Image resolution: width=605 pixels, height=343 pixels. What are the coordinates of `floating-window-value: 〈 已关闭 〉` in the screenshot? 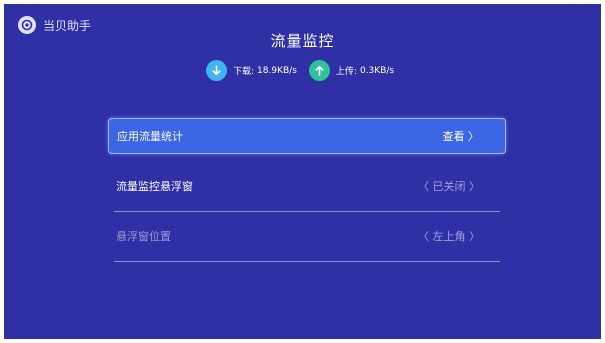 It's located at (449, 186).